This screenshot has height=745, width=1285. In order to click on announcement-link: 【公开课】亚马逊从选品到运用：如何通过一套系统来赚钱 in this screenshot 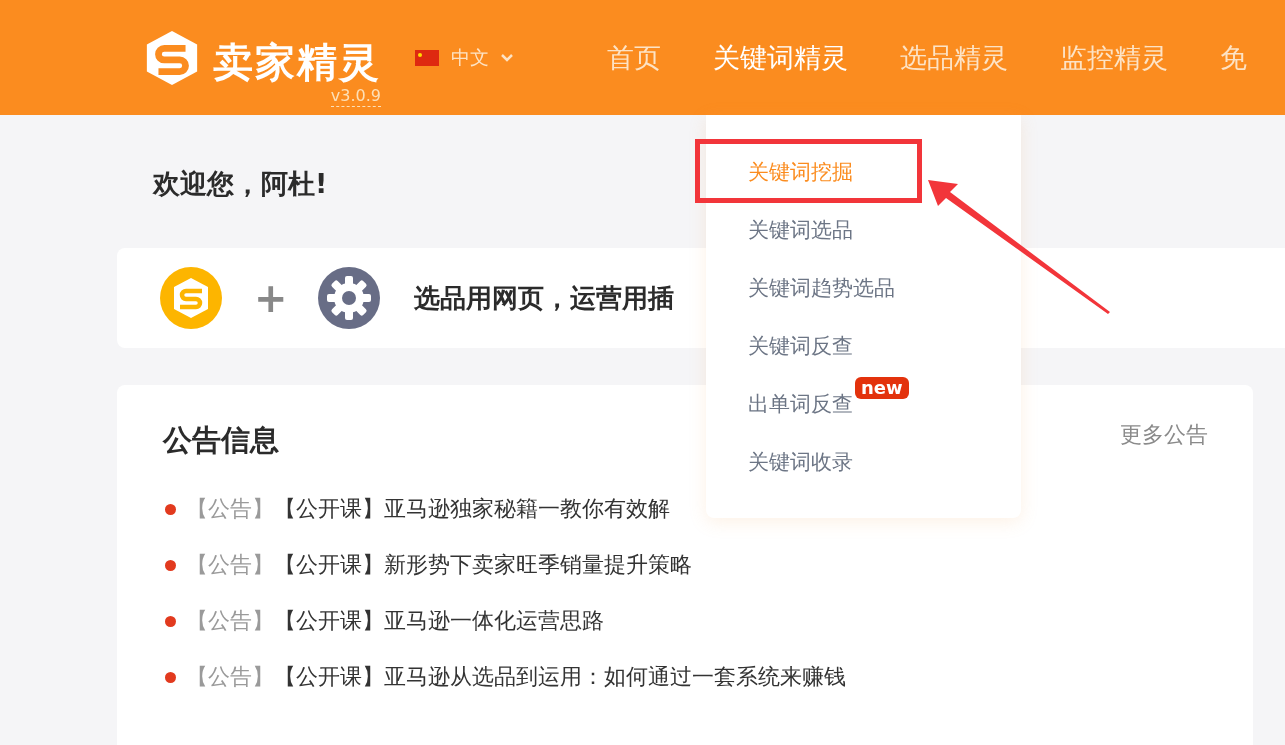, I will do `click(560, 677)`.